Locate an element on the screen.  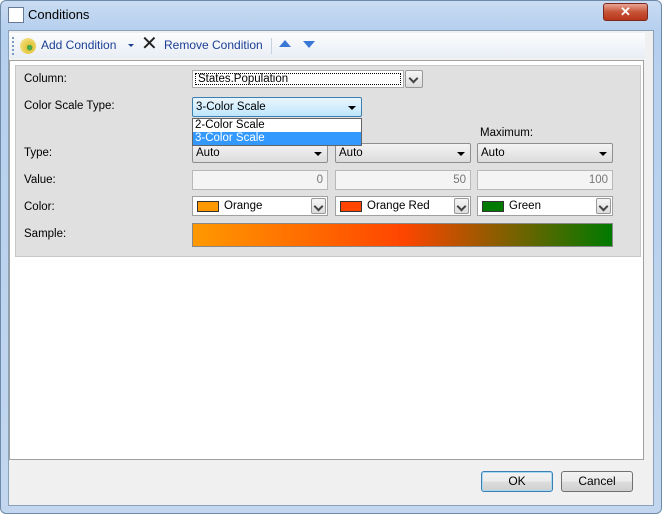
scale-type-label: Color Scale Type: is located at coordinates (69, 106).